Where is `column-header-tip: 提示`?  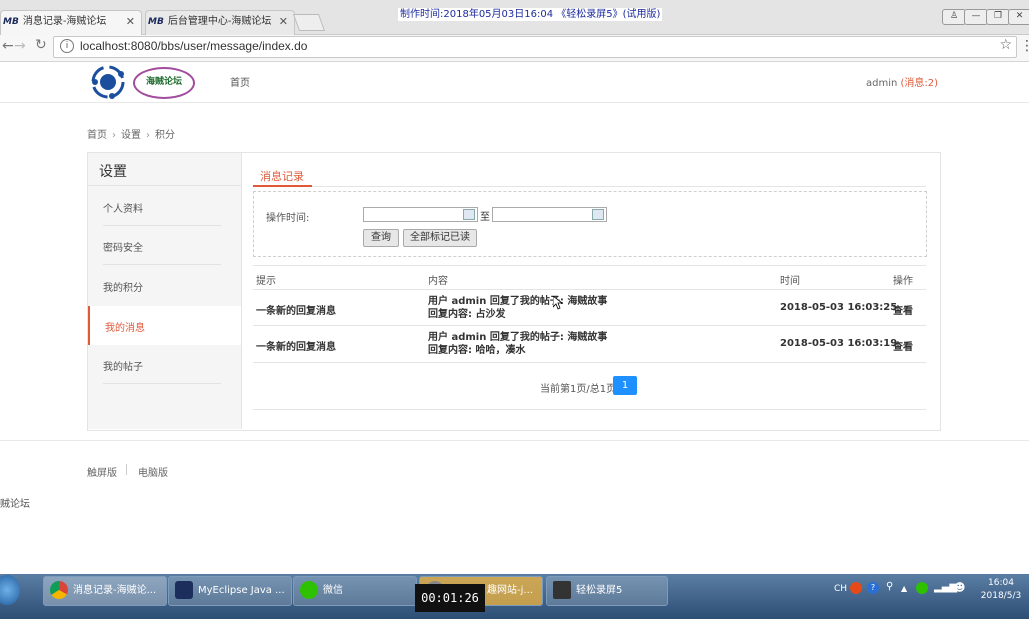
column-header-tip: 提示 is located at coordinates (266, 281).